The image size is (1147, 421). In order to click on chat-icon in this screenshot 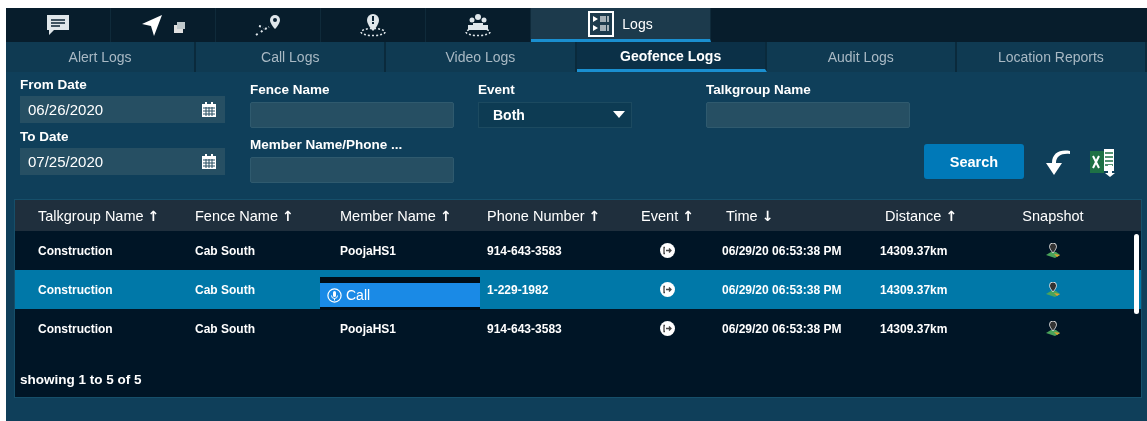, I will do `click(58, 25)`.